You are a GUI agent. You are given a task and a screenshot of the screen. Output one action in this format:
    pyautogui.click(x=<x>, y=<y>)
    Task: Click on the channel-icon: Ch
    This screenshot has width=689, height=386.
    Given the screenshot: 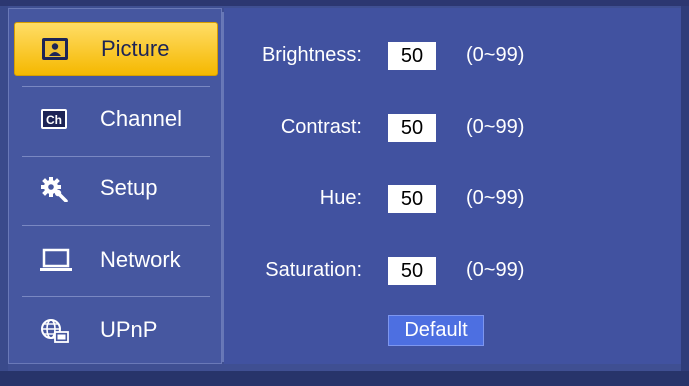 What is the action you would take?
    pyautogui.click(x=54, y=119)
    